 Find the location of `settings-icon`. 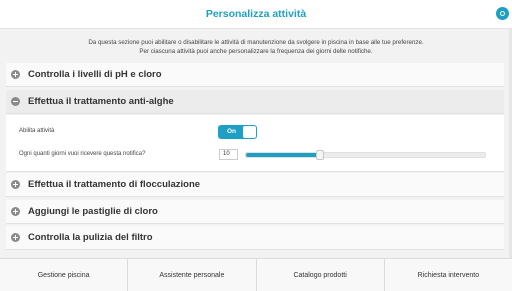

settings-icon is located at coordinates (502, 13).